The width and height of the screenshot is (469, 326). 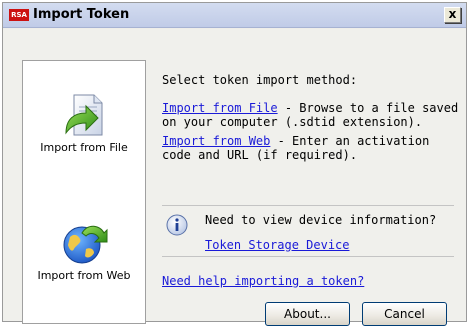 What do you see at coordinates (84, 147) in the screenshot?
I see `import-from-file-label: Import from File` at bounding box center [84, 147].